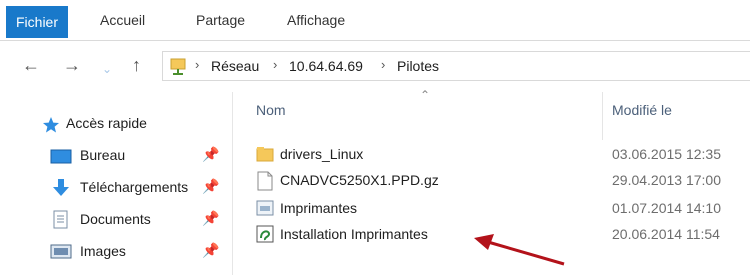  I want to click on file-name: Imprimantes, so click(319, 208).